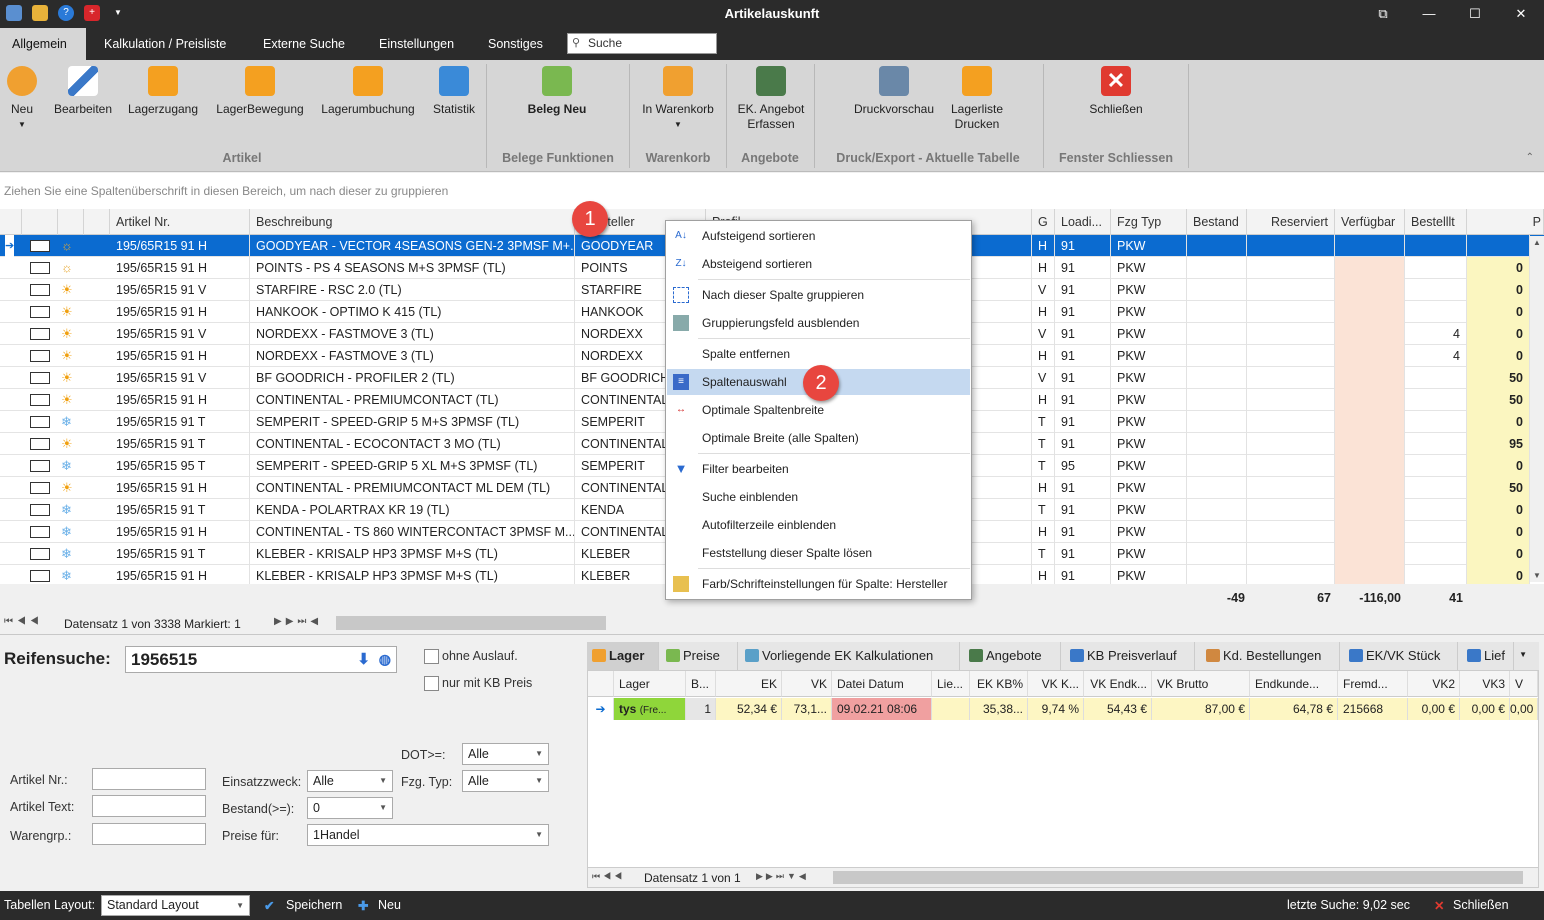  What do you see at coordinates (1118, 709) in the screenshot?
I see `detail-cell: 54,43 €` at bounding box center [1118, 709].